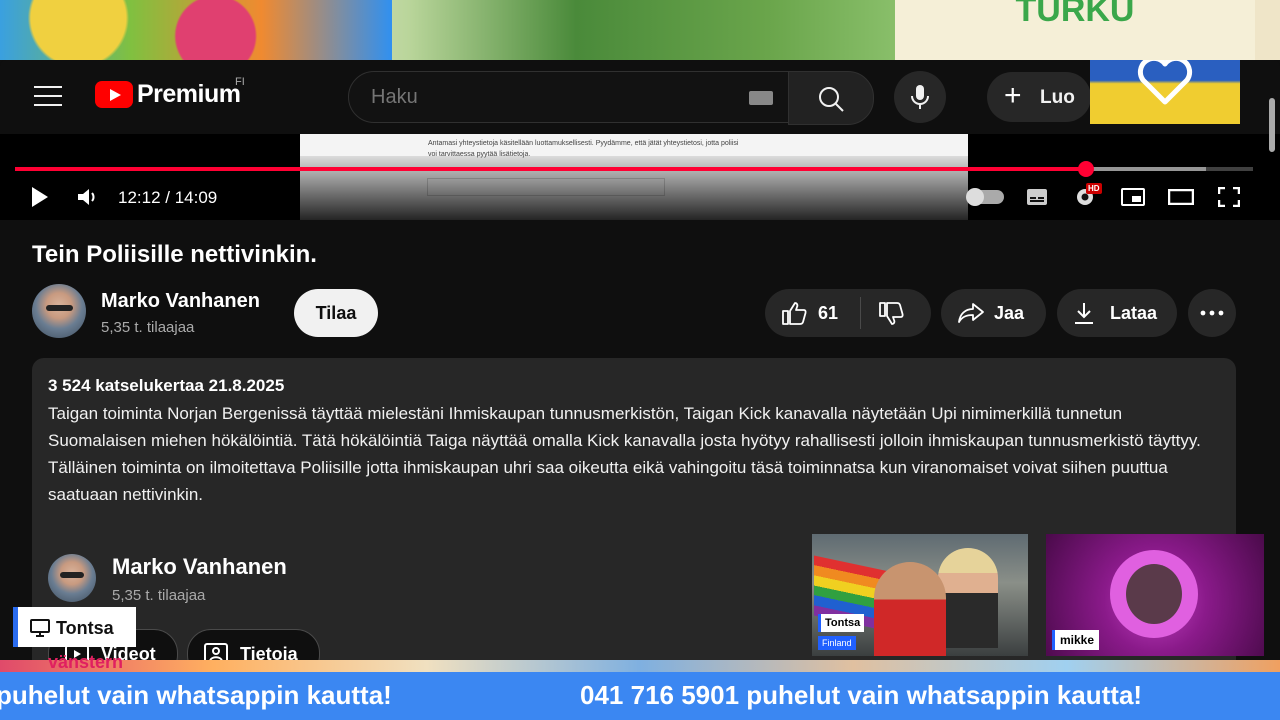 The height and width of the screenshot is (720, 1280). What do you see at coordinates (1009, 313) in the screenshot?
I see `share-label: Jaa` at bounding box center [1009, 313].